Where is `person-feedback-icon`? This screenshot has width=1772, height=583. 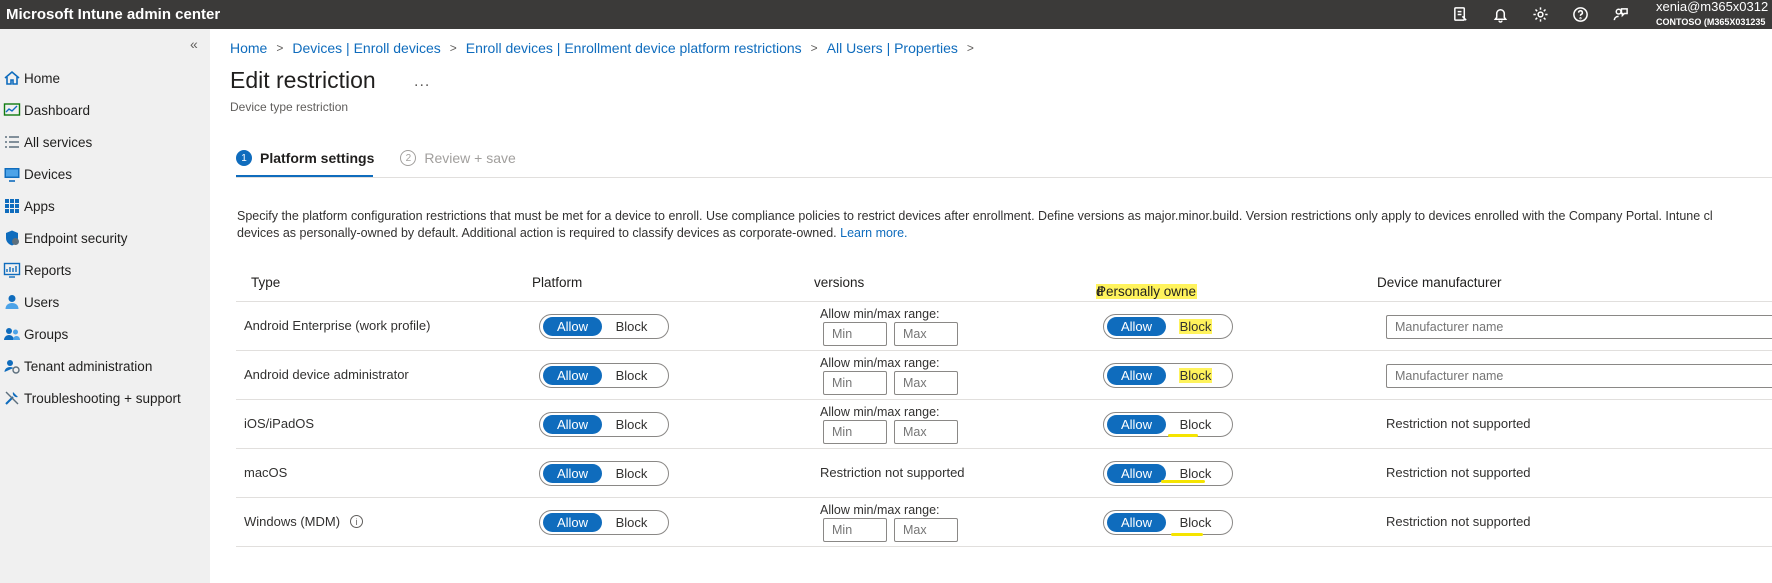
person-feedback-icon is located at coordinates (1620, 14).